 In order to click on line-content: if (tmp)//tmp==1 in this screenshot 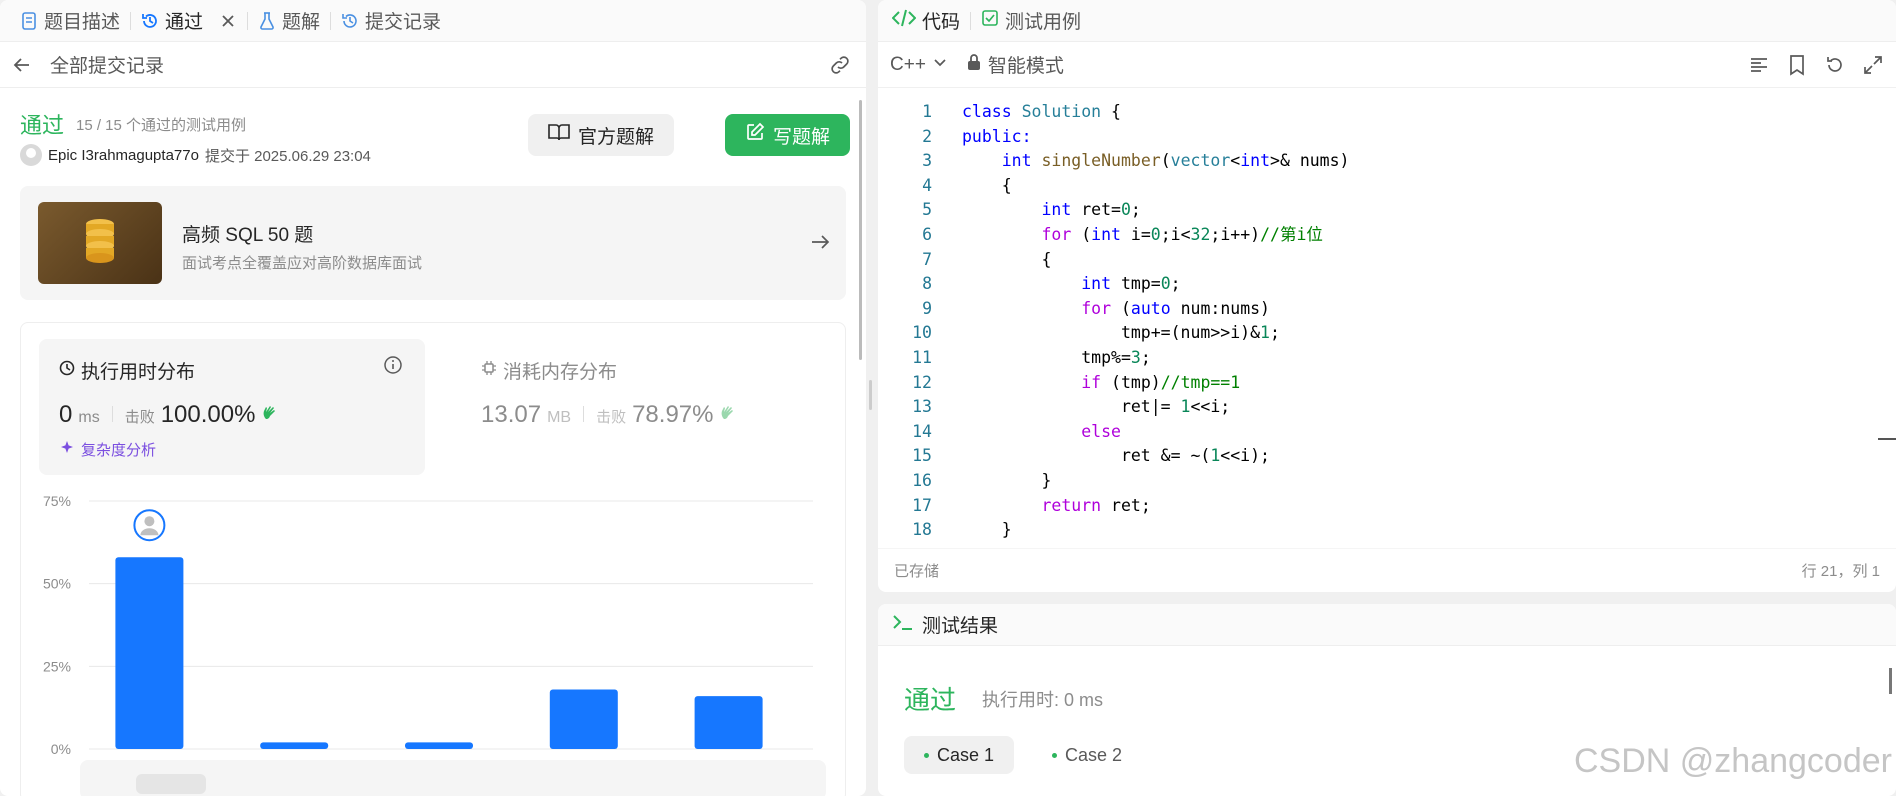, I will do `click(1161, 382)`.